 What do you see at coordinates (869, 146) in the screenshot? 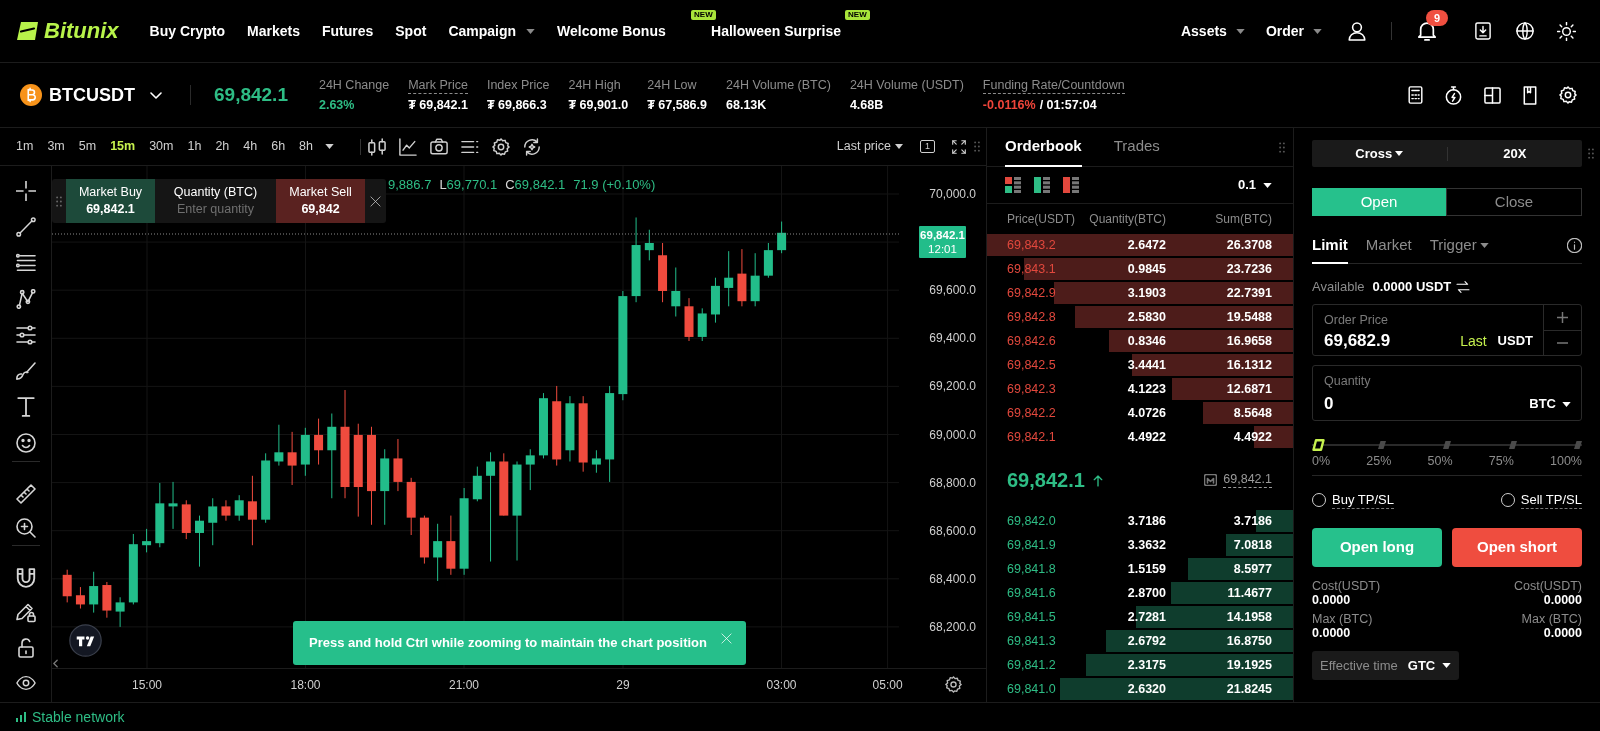
I see `price-source-dropdown: Last price` at bounding box center [869, 146].